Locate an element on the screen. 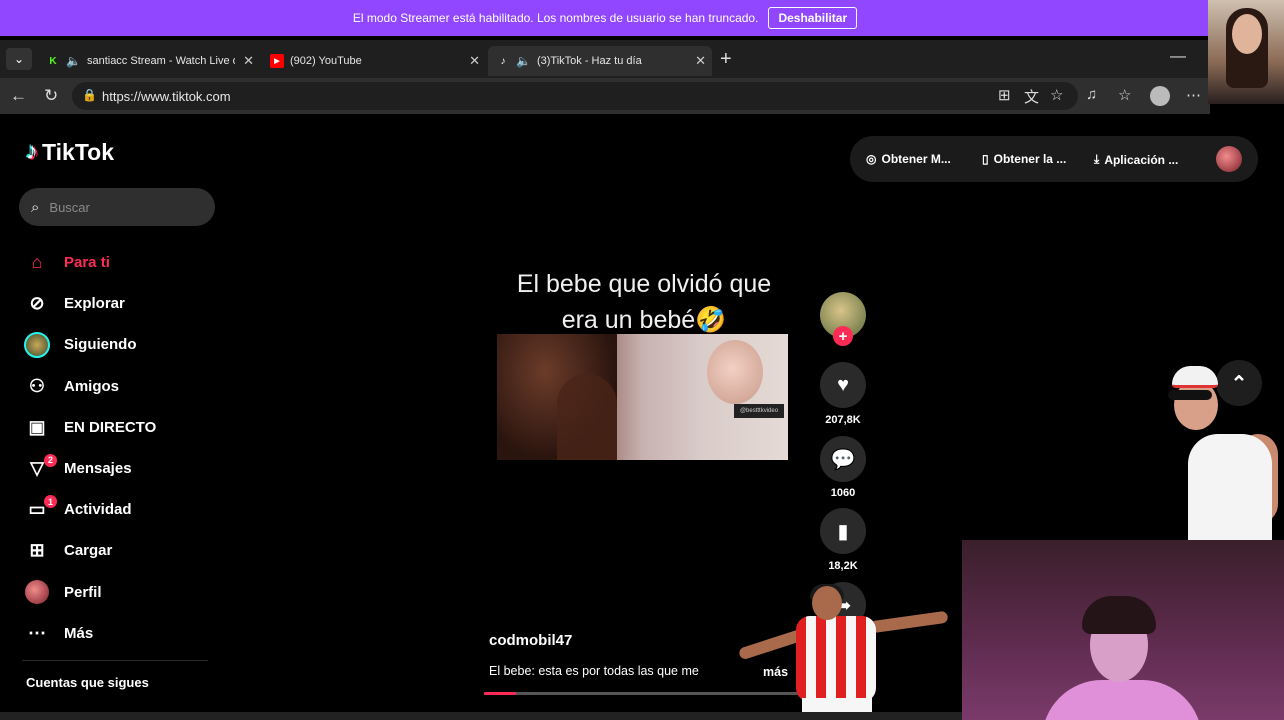 The height and width of the screenshot is (720, 1284). disable-streamer-mode-button: Deshabilitar is located at coordinates (813, 18).